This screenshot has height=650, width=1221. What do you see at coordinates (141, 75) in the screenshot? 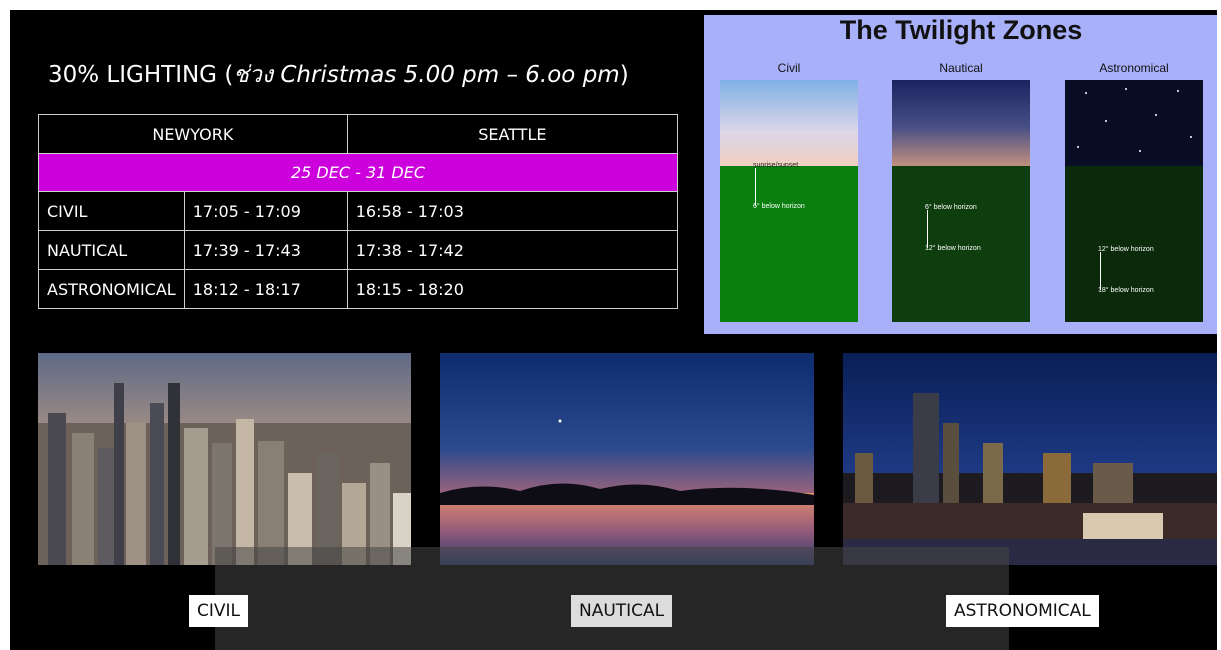
I see `heading-main: 30% LIGHTING (` at bounding box center [141, 75].